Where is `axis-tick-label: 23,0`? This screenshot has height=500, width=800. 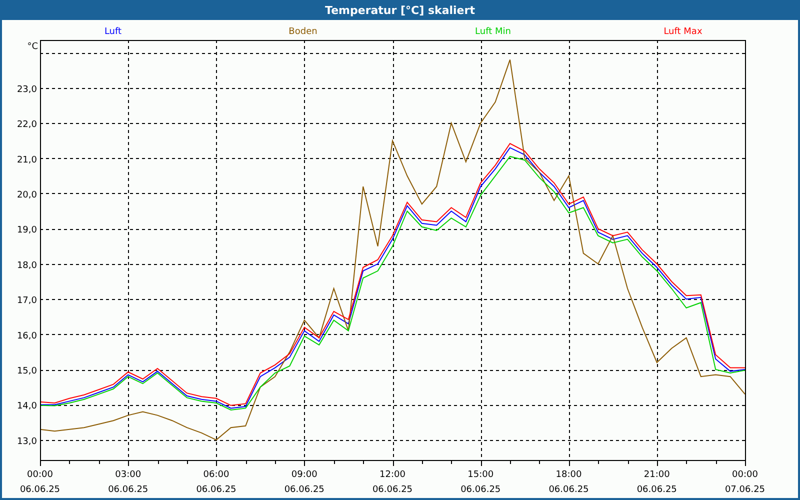
axis-tick-label: 23,0 is located at coordinates (26, 89).